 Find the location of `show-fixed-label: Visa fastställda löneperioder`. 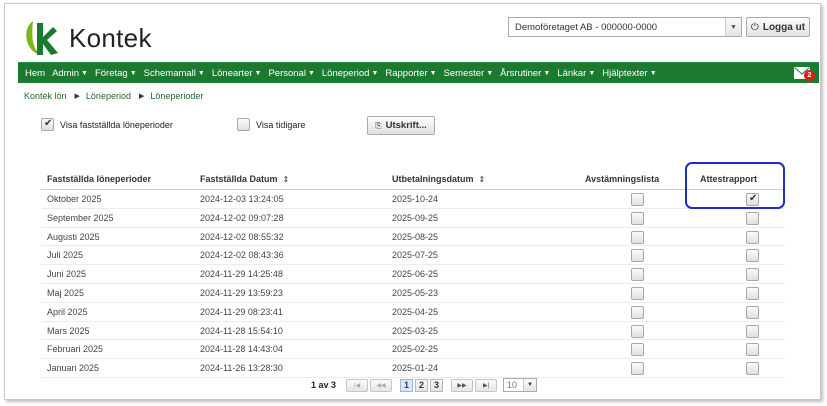

show-fixed-label: Visa fastställda löneperioder is located at coordinates (116, 124).